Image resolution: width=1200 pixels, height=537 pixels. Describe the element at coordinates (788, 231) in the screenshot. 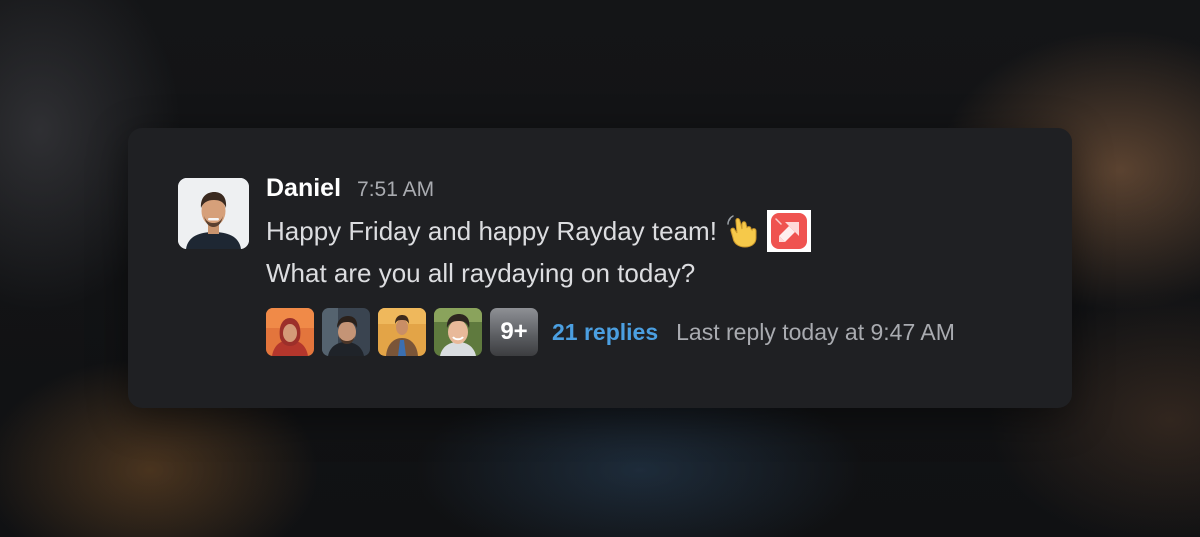

I see `raycast-logo-emoji-icon` at that location.